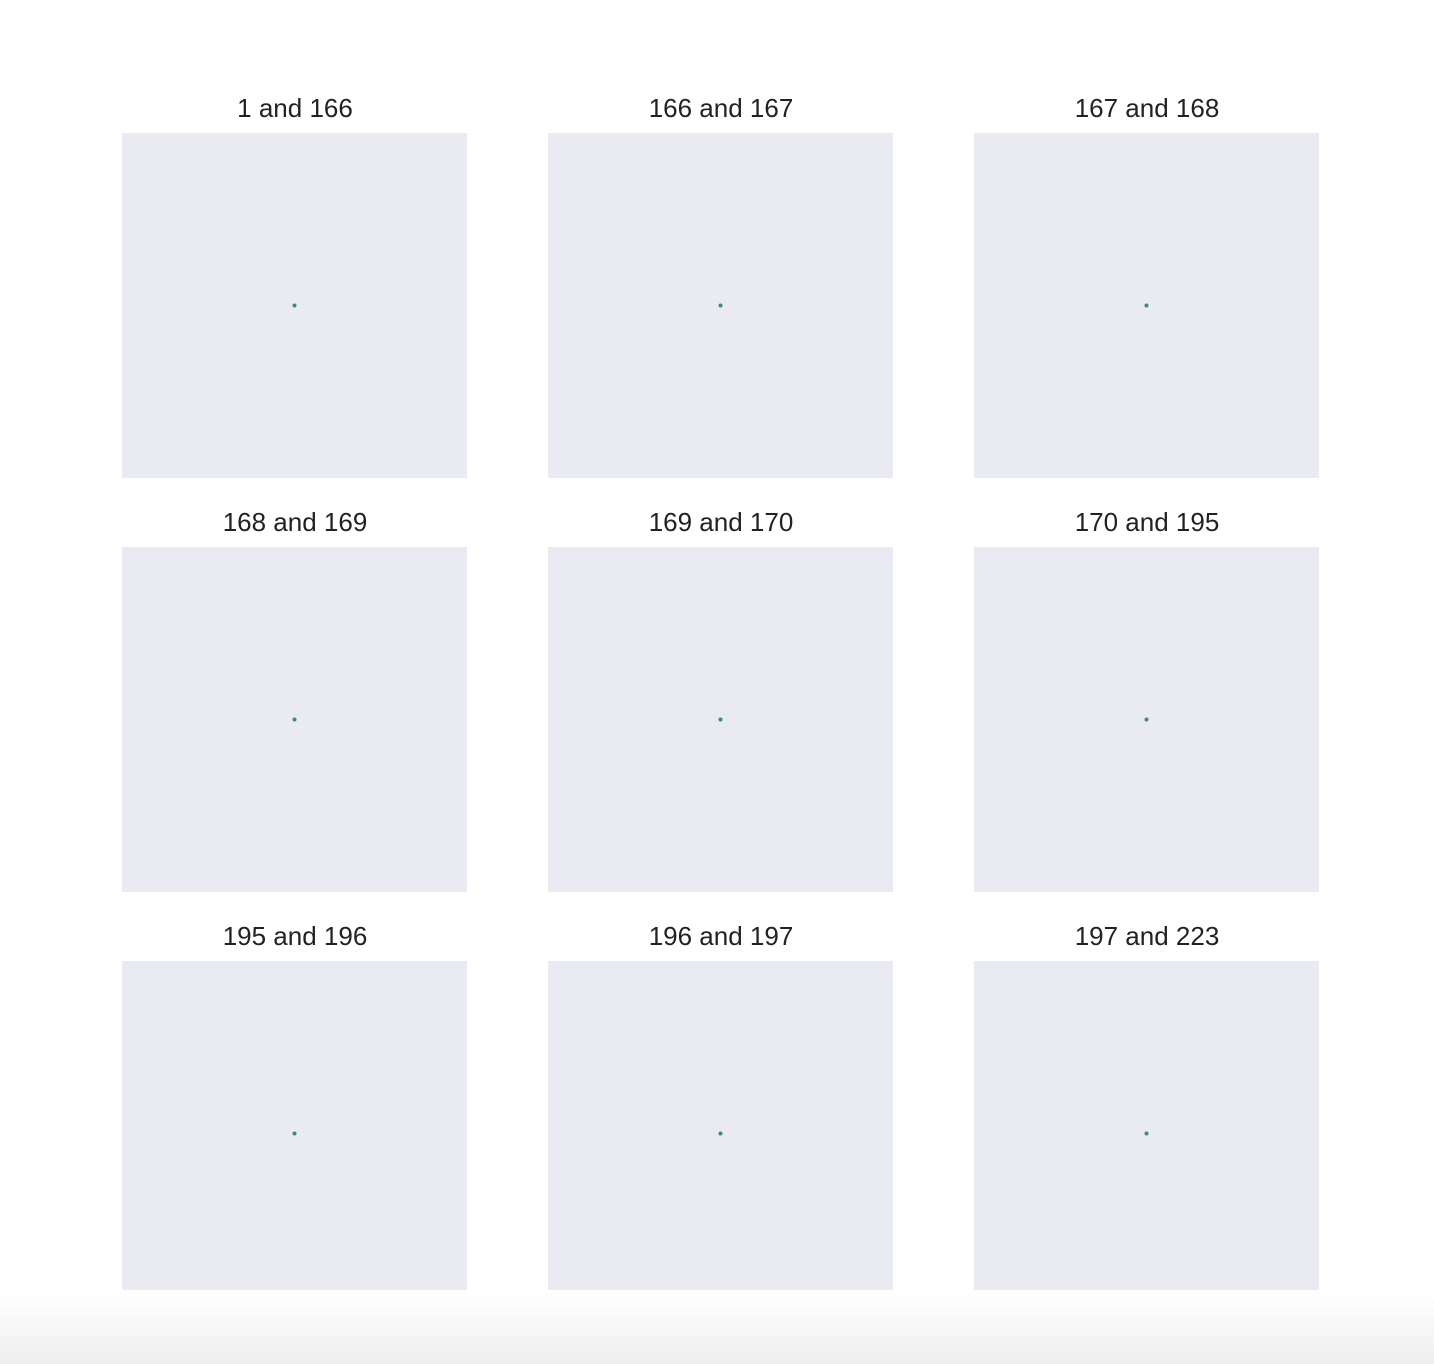 Image resolution: width=1434 pixels, height=1364 pixels. I want to click on subplot-title: 1 and 166, so click(295, 108).